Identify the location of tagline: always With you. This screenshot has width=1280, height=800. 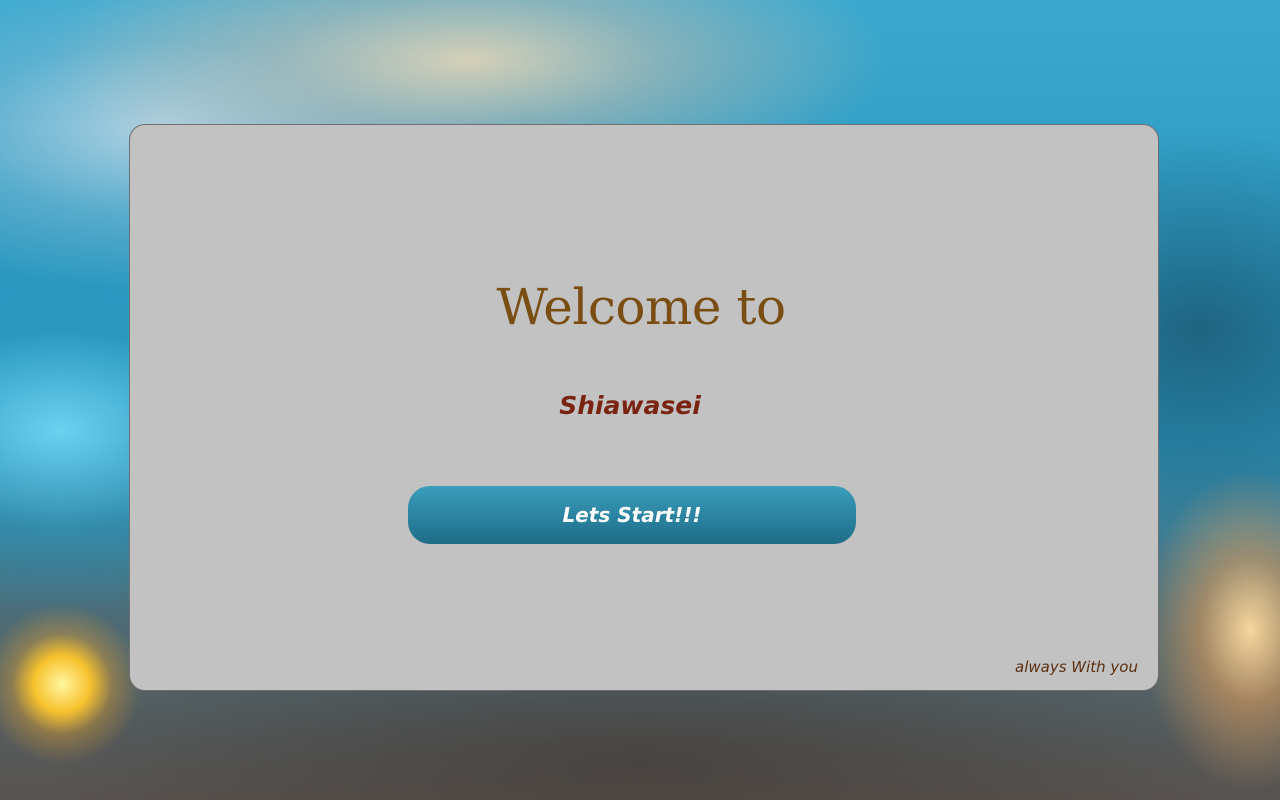
(1076, 667).